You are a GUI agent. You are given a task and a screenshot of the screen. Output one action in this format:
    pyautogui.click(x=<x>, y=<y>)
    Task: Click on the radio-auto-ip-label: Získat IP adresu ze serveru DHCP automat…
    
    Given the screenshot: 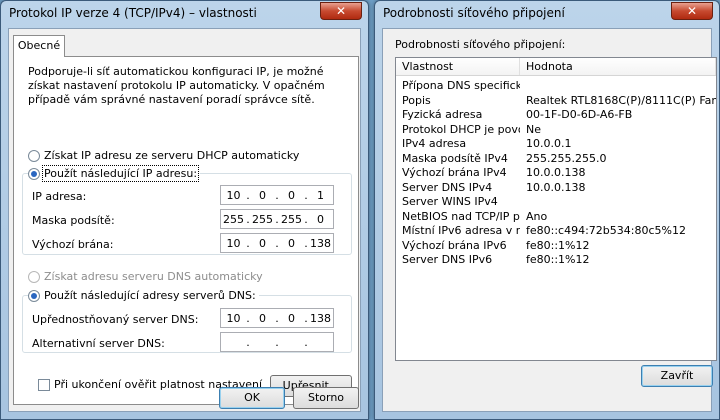 What is the action you would take?
    pyautogui.click(x=172, y=155)
    